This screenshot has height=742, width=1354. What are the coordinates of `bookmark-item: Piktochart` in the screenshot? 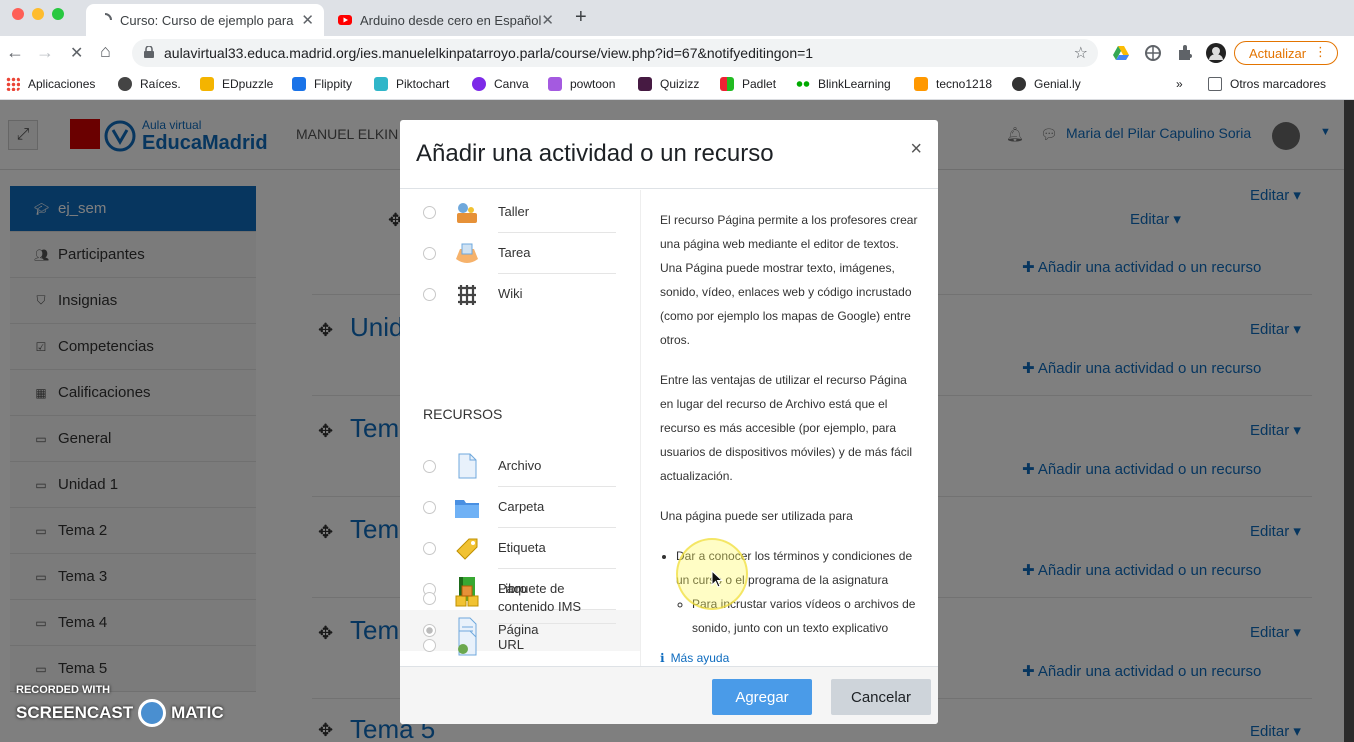 It's located at (411, 84).